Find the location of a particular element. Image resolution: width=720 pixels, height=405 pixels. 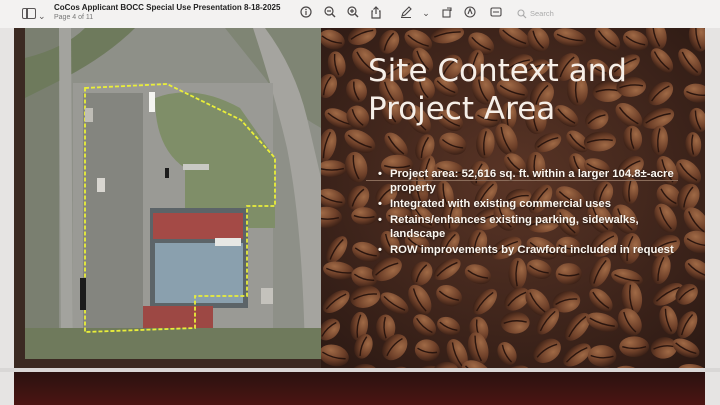

window-margin-left is located at coordinates (7, 216).